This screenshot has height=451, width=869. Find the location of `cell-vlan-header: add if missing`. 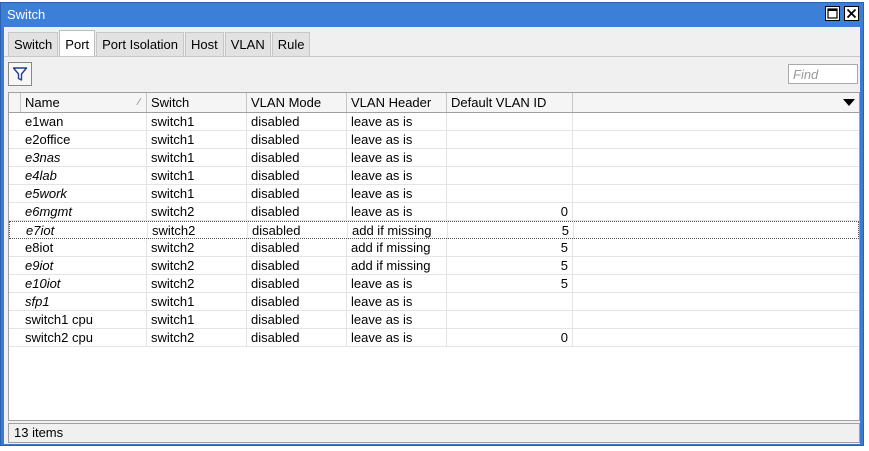

cell-vlan-header: add if missing is located at coordinates (397, 247).